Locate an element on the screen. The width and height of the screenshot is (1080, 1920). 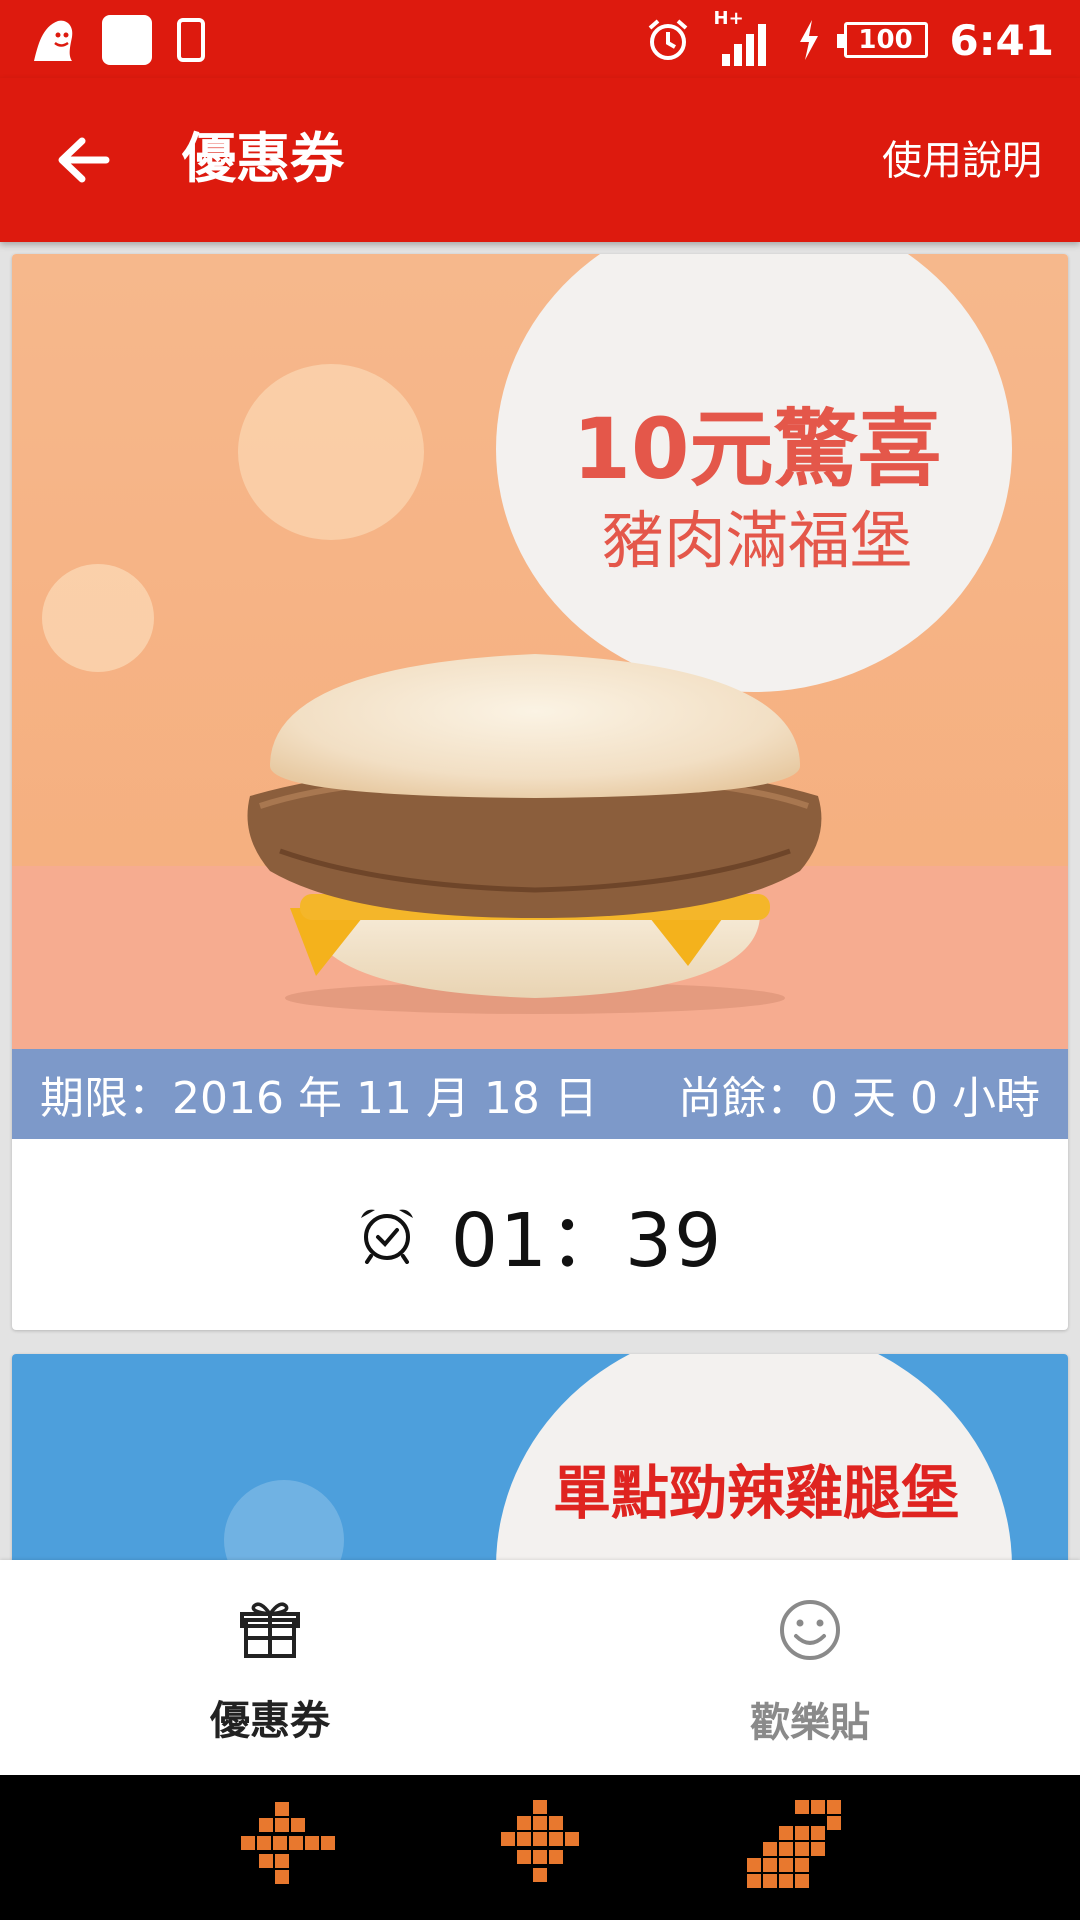
coupon-card: 單點勁辣雞腿堡 is located at coordinates (540, 1474).